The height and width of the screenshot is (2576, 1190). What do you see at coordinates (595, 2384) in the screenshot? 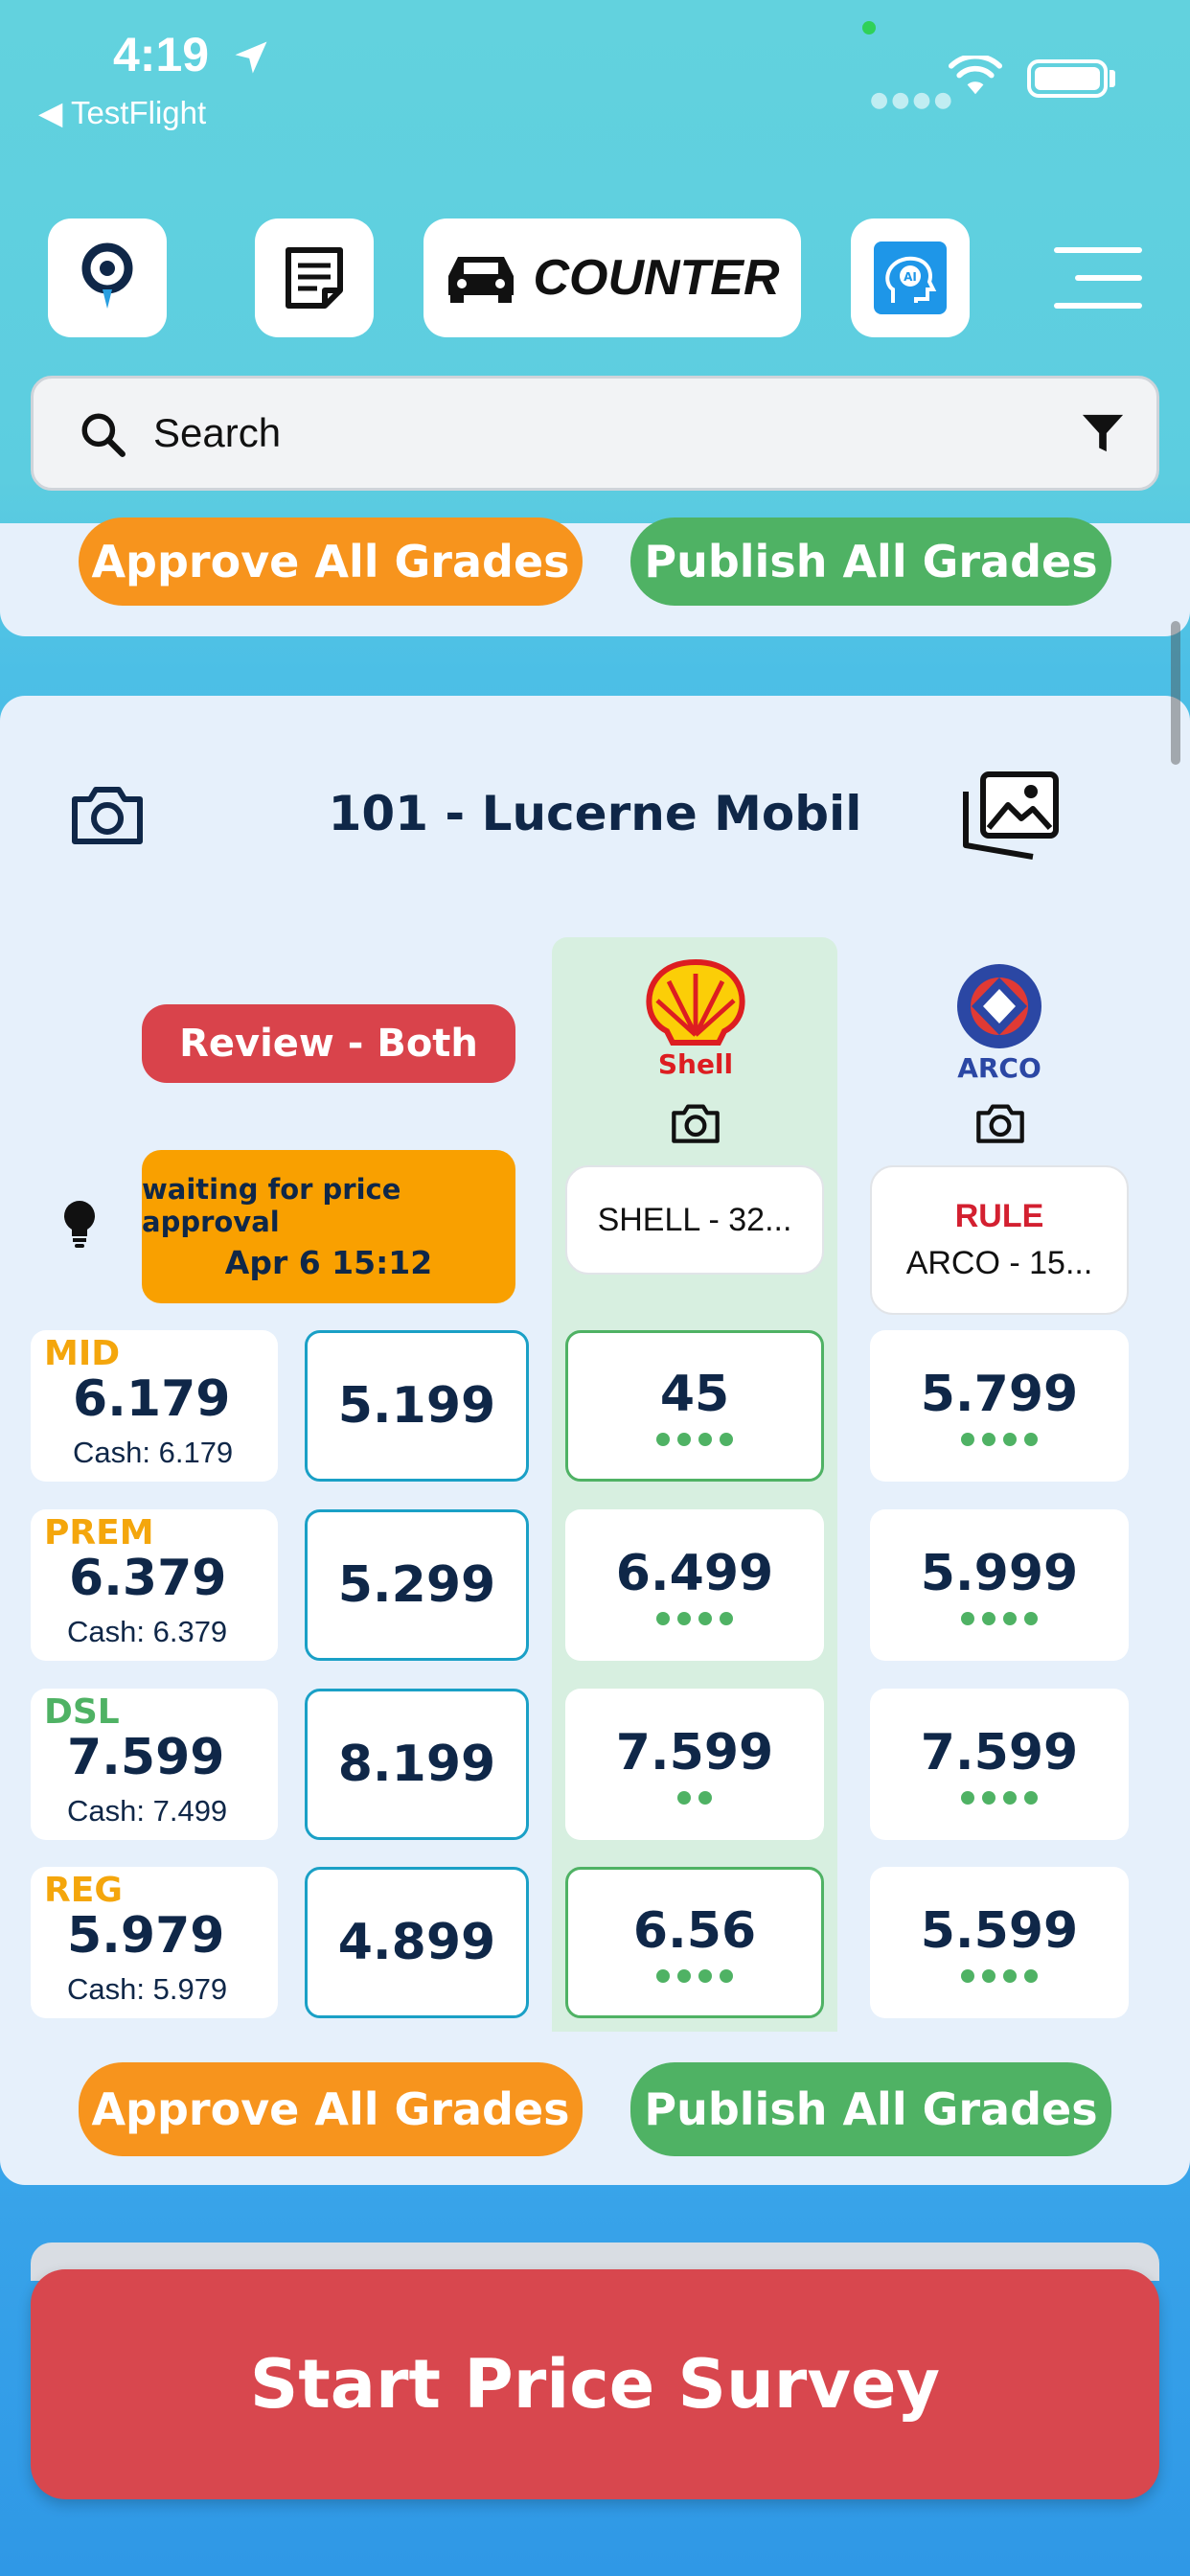
I see `start-price-survey-button: Start Price Survey` at bounding box center [595, 2384].